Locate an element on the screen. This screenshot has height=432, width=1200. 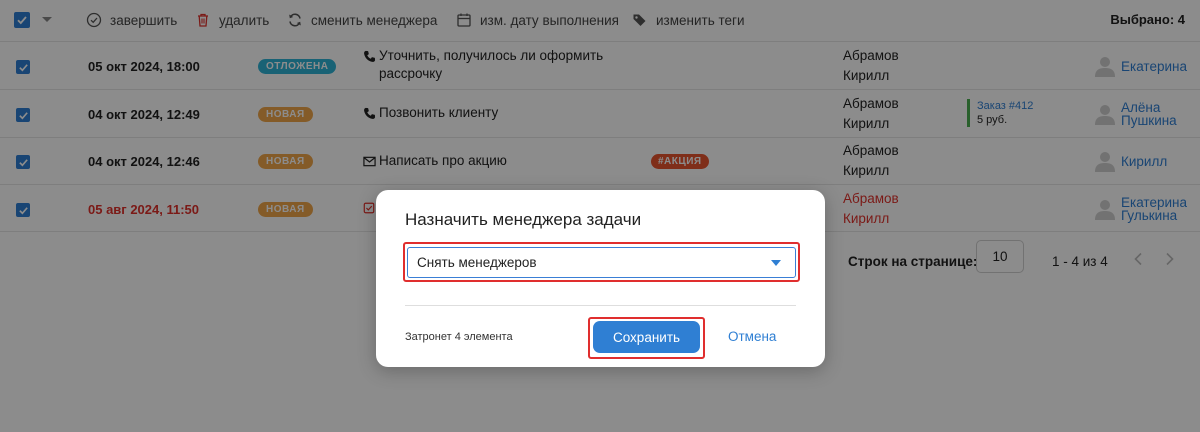
manager-select-value: Снять менеджеров is located at coordinates (477, 262).